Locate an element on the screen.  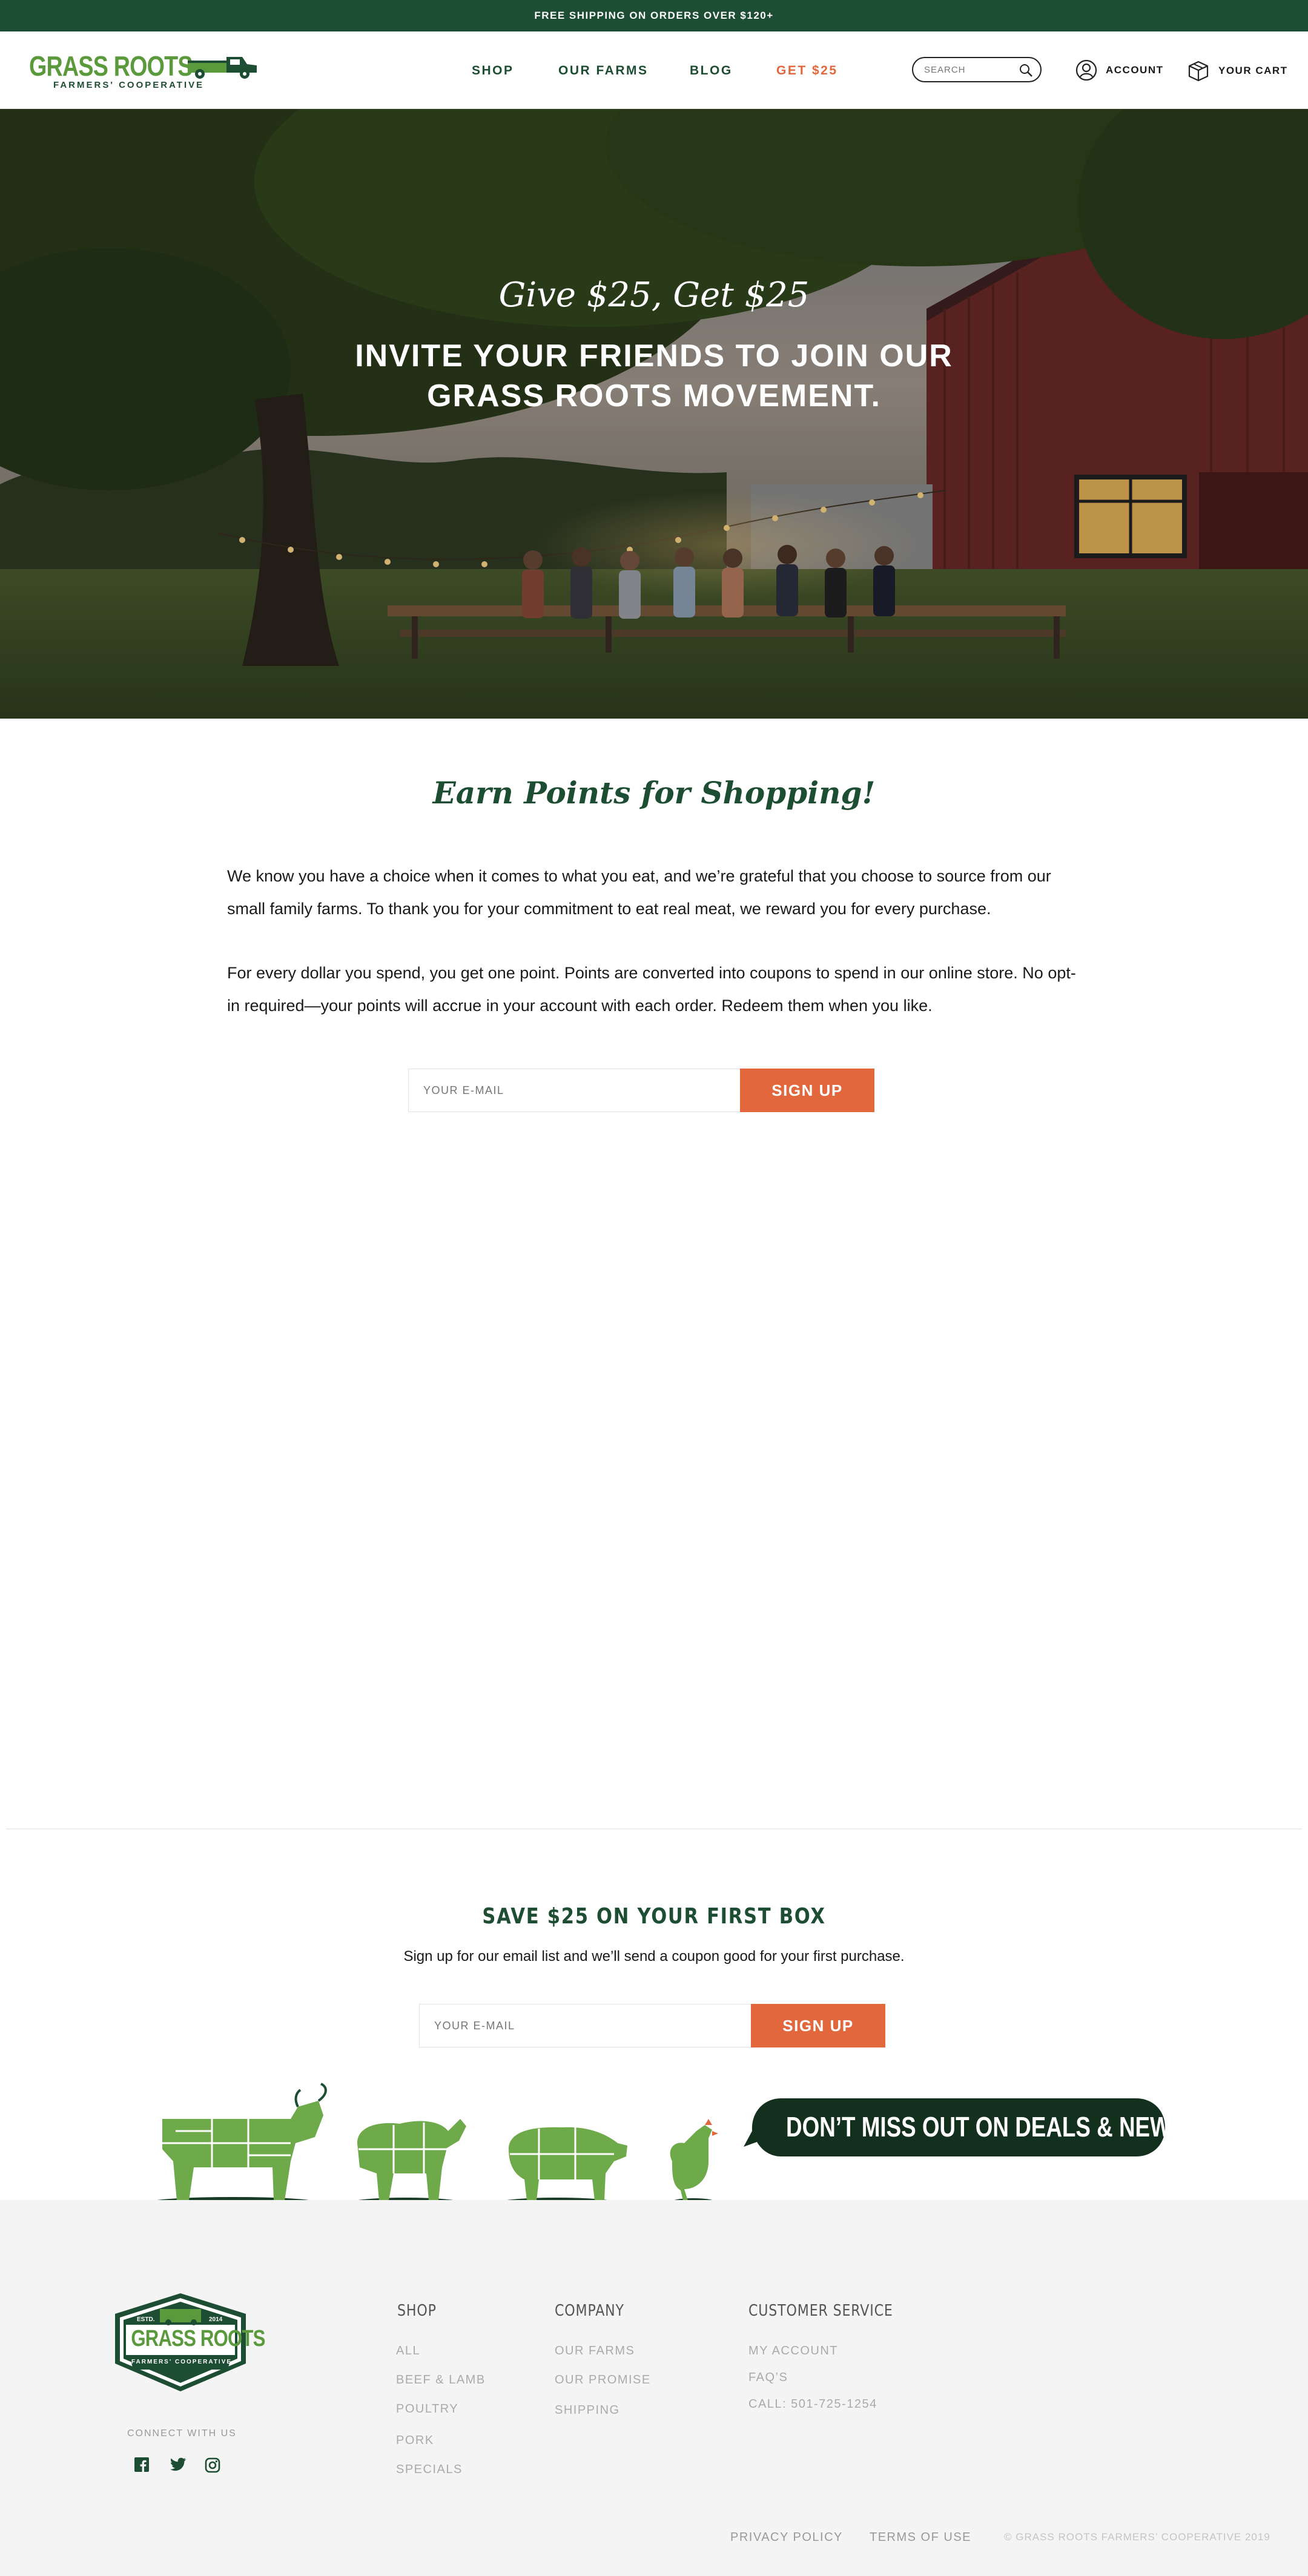
cart-link: YOUR CART is located at coordinates (1237, 70).